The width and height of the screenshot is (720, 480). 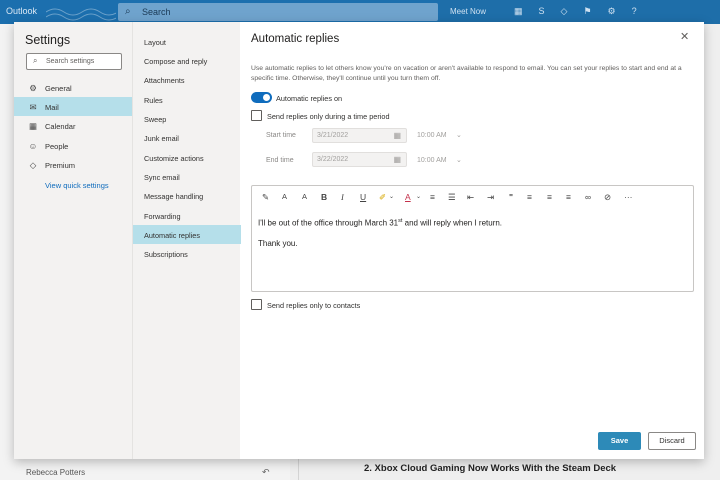 What do you see at coordinates (81, 14) in the screenshot?
I see `header-pattern` at bounding box center [81, 14].